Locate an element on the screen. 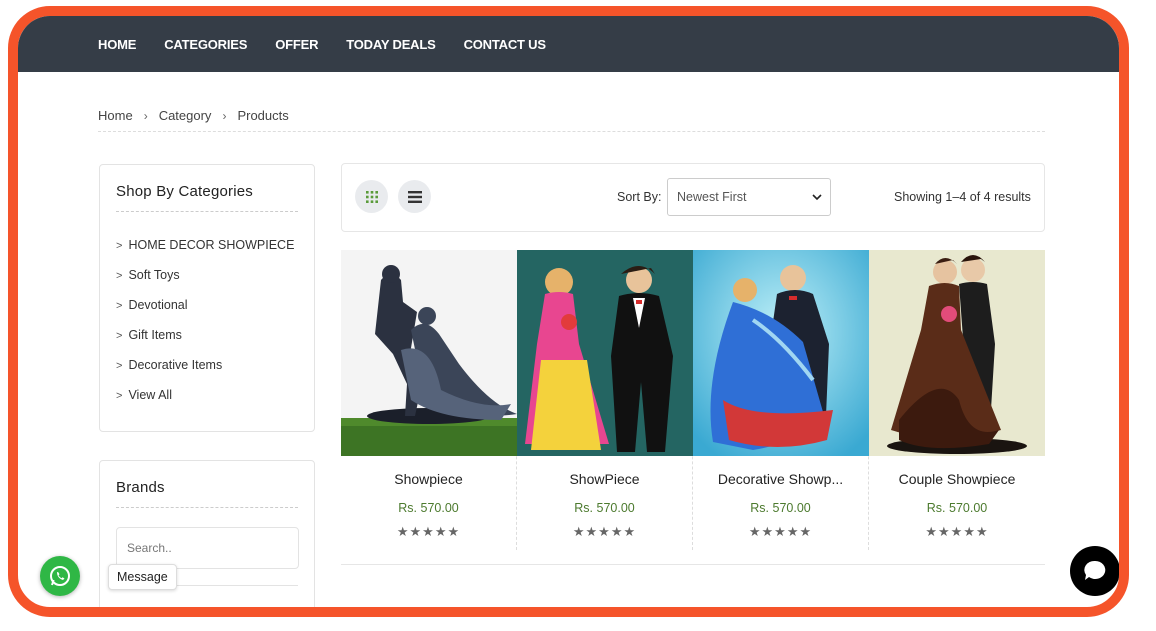 The height and width of the screenshot is (631, 1156). product-card: Couple Showpiece Rs. 570.00 ★★★★★ is located at coordinates (957, 400).